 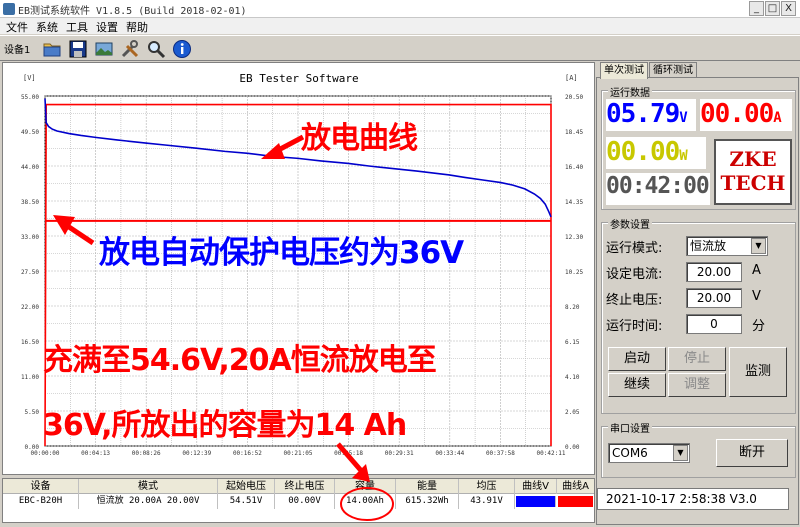 I want to click on y-left-tick-label: 55.00, so click(x=30, y=97).